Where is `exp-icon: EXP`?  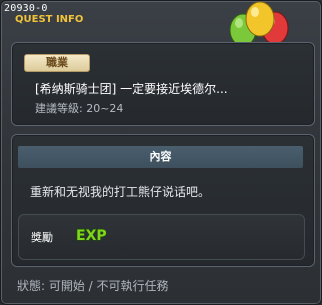 exp-icon: EXP is located at coordinates (91, 235).